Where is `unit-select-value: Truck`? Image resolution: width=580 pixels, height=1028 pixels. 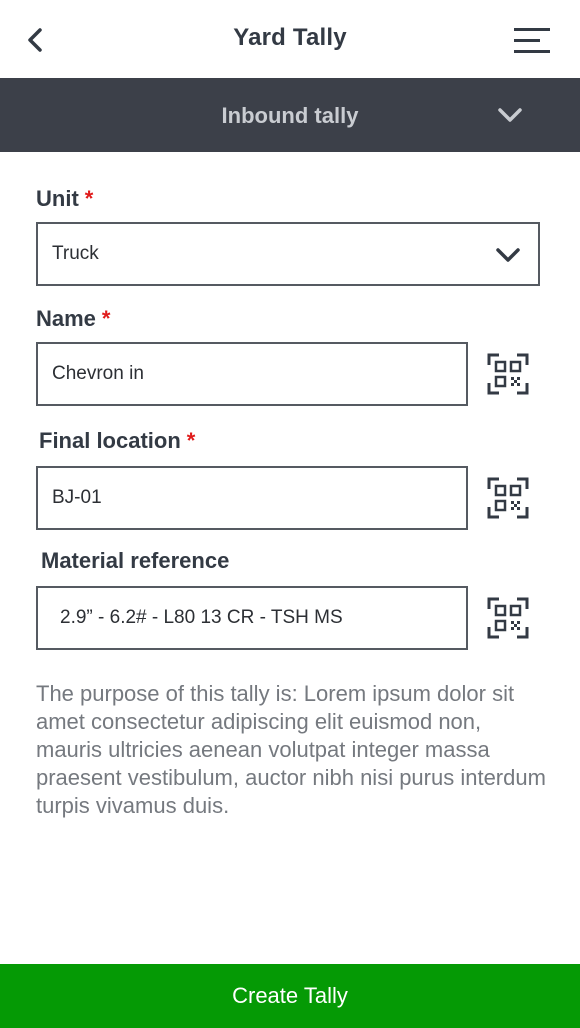
unit-select-value: Truck is located at coordinates (75, 253).